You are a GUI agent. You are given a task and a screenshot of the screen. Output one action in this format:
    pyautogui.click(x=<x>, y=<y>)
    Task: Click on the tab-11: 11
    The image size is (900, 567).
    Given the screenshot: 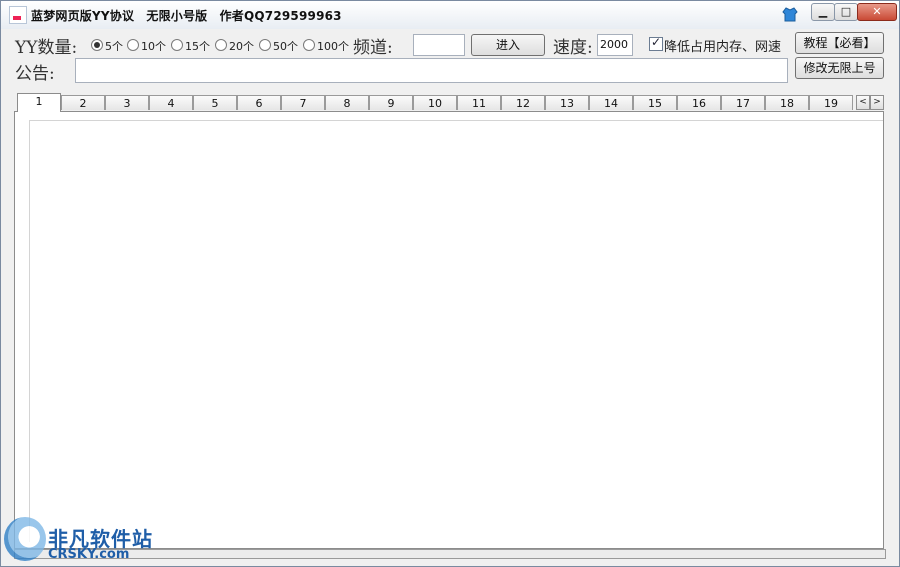 What is the action you would take?
    pyautogui.click(x=479, y=102)
    